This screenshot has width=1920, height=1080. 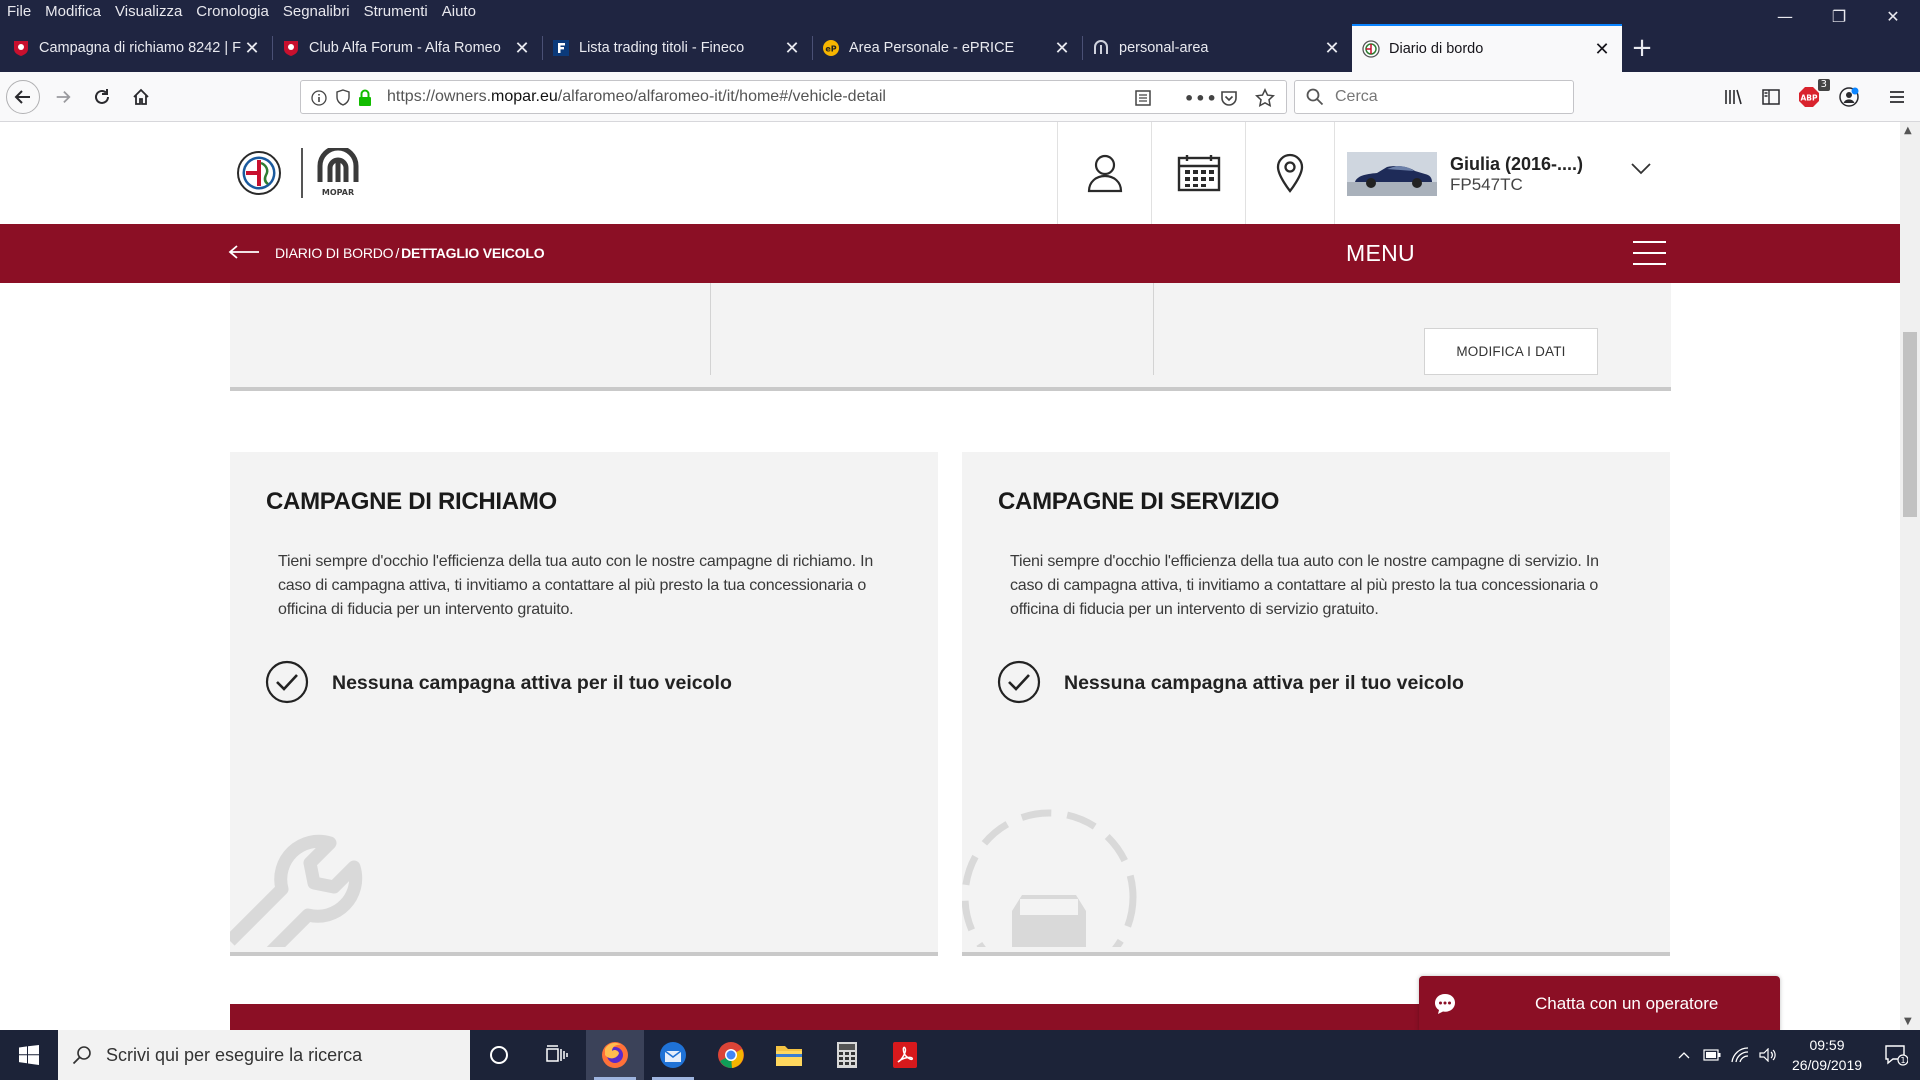 I want to click on user-profile-button, so click(x=1104, y=173).